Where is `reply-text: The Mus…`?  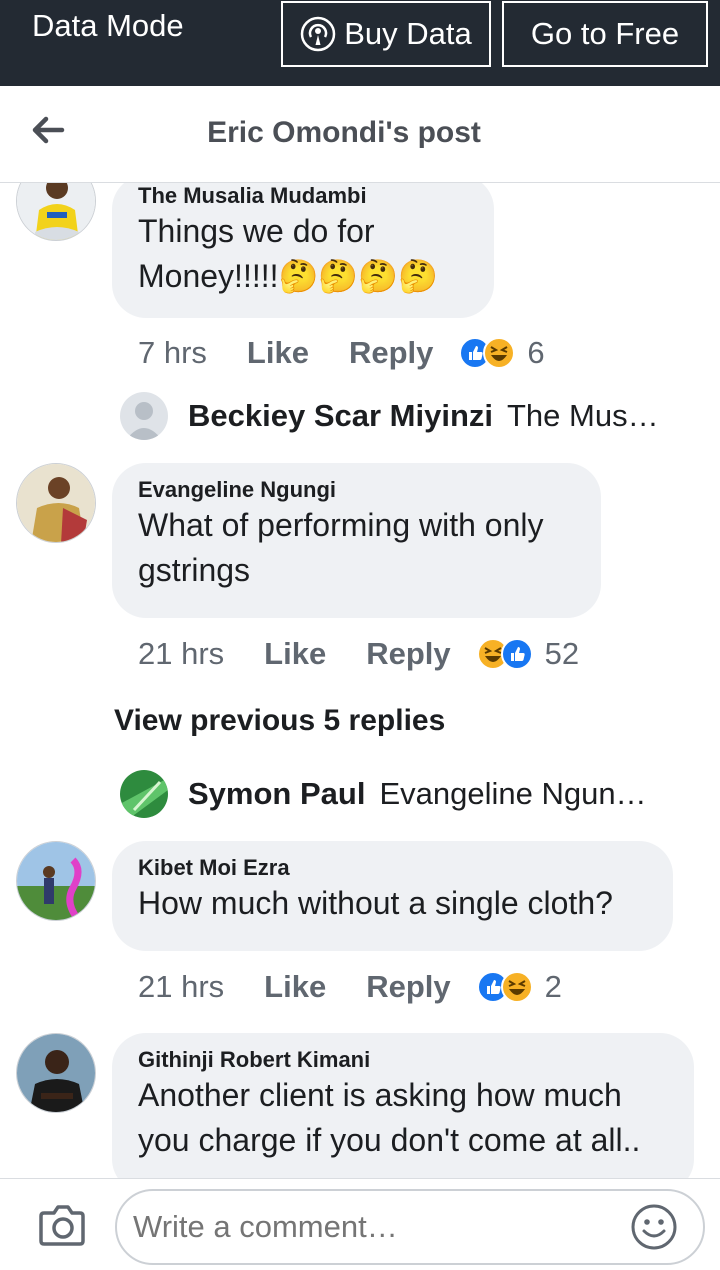
reply-text: The Mus… is located at coordinates (583, 415).